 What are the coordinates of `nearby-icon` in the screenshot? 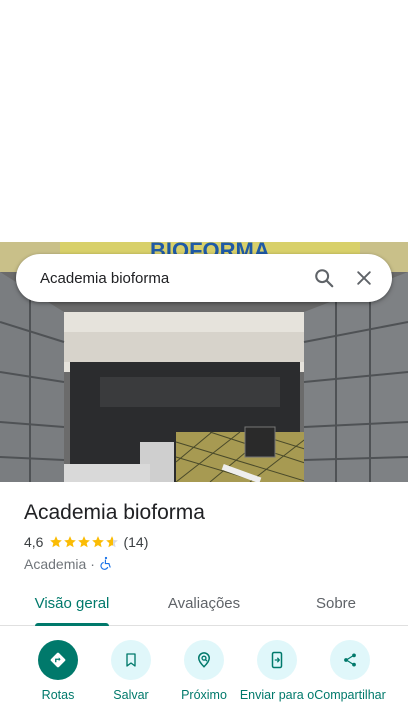 It's located at (204, 660).